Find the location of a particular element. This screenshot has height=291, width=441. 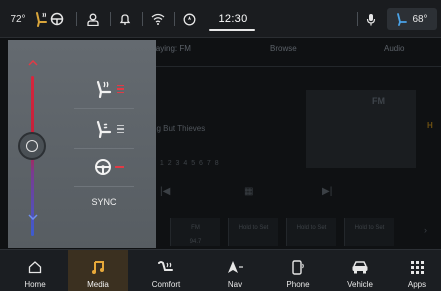

wifi-button is located at coordinates (158, 19).